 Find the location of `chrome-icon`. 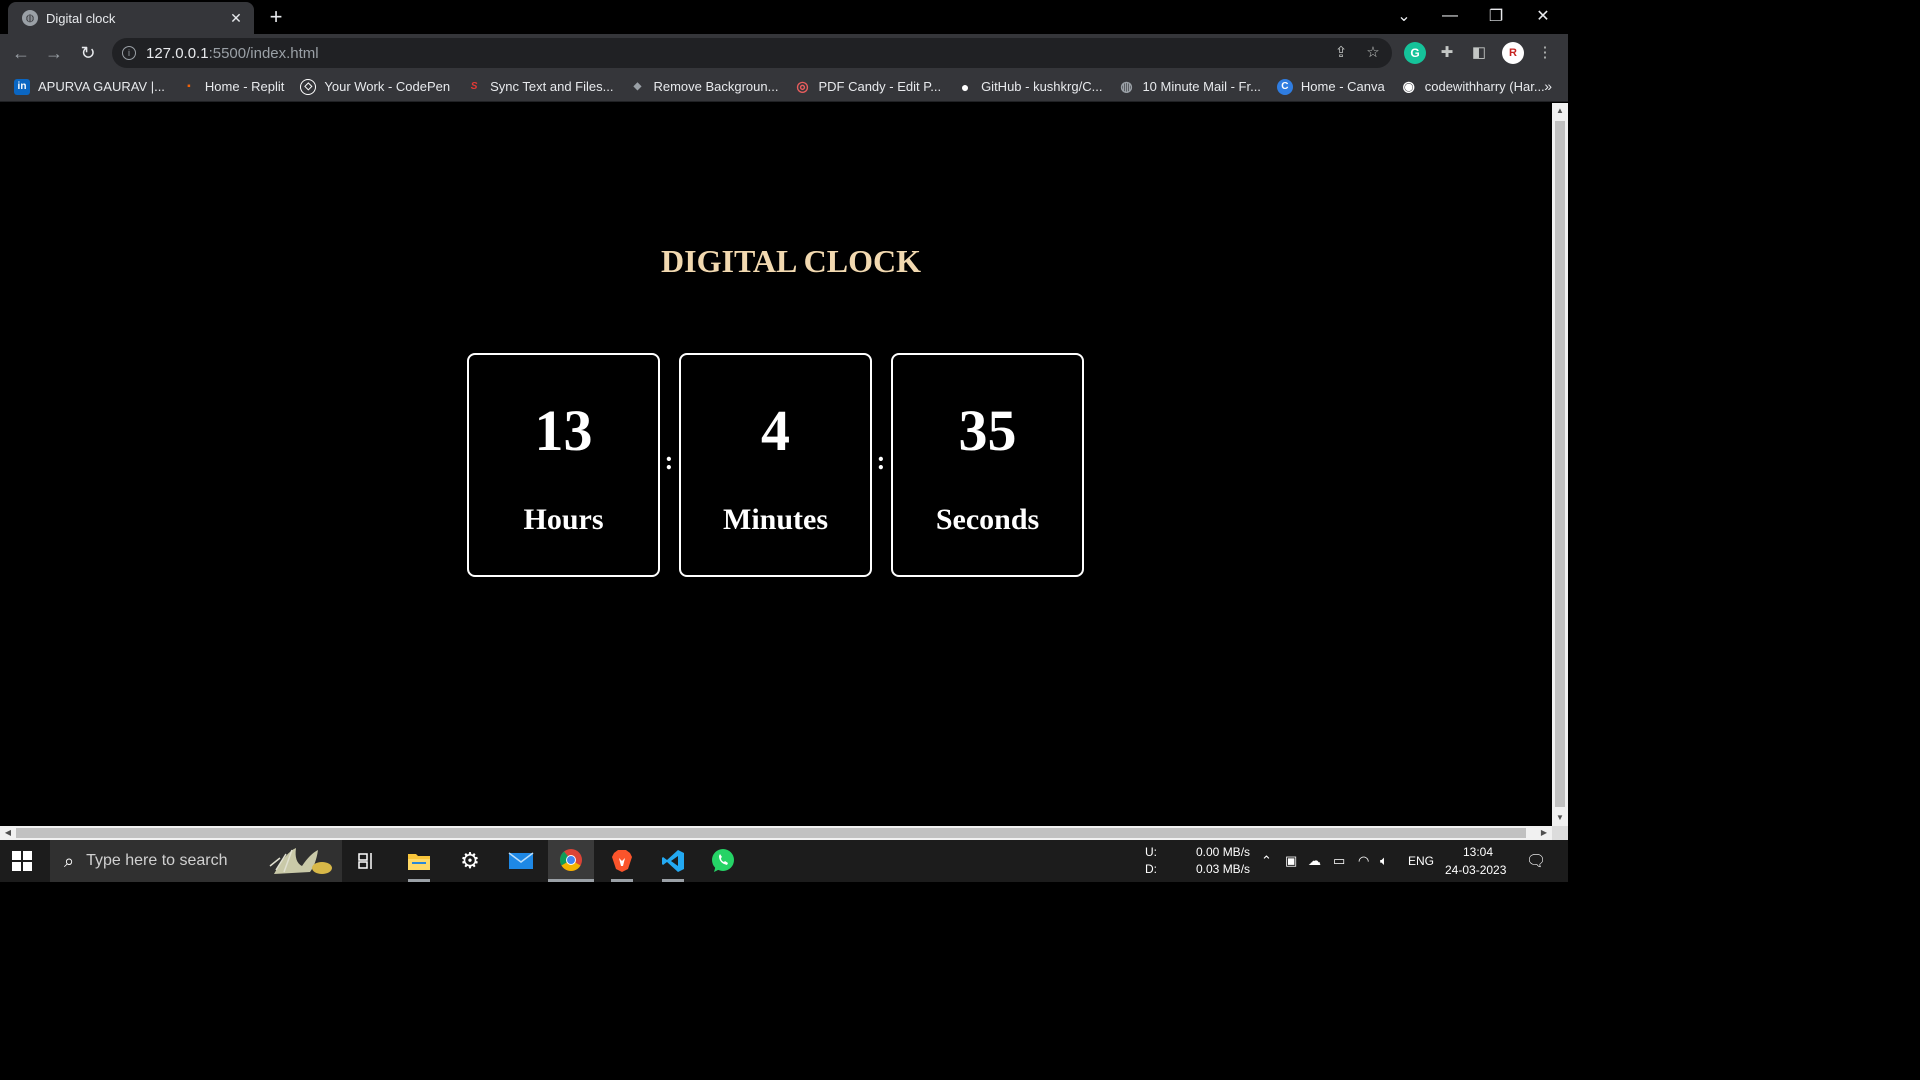

chrome-icon is located at coordinates (571, 859).